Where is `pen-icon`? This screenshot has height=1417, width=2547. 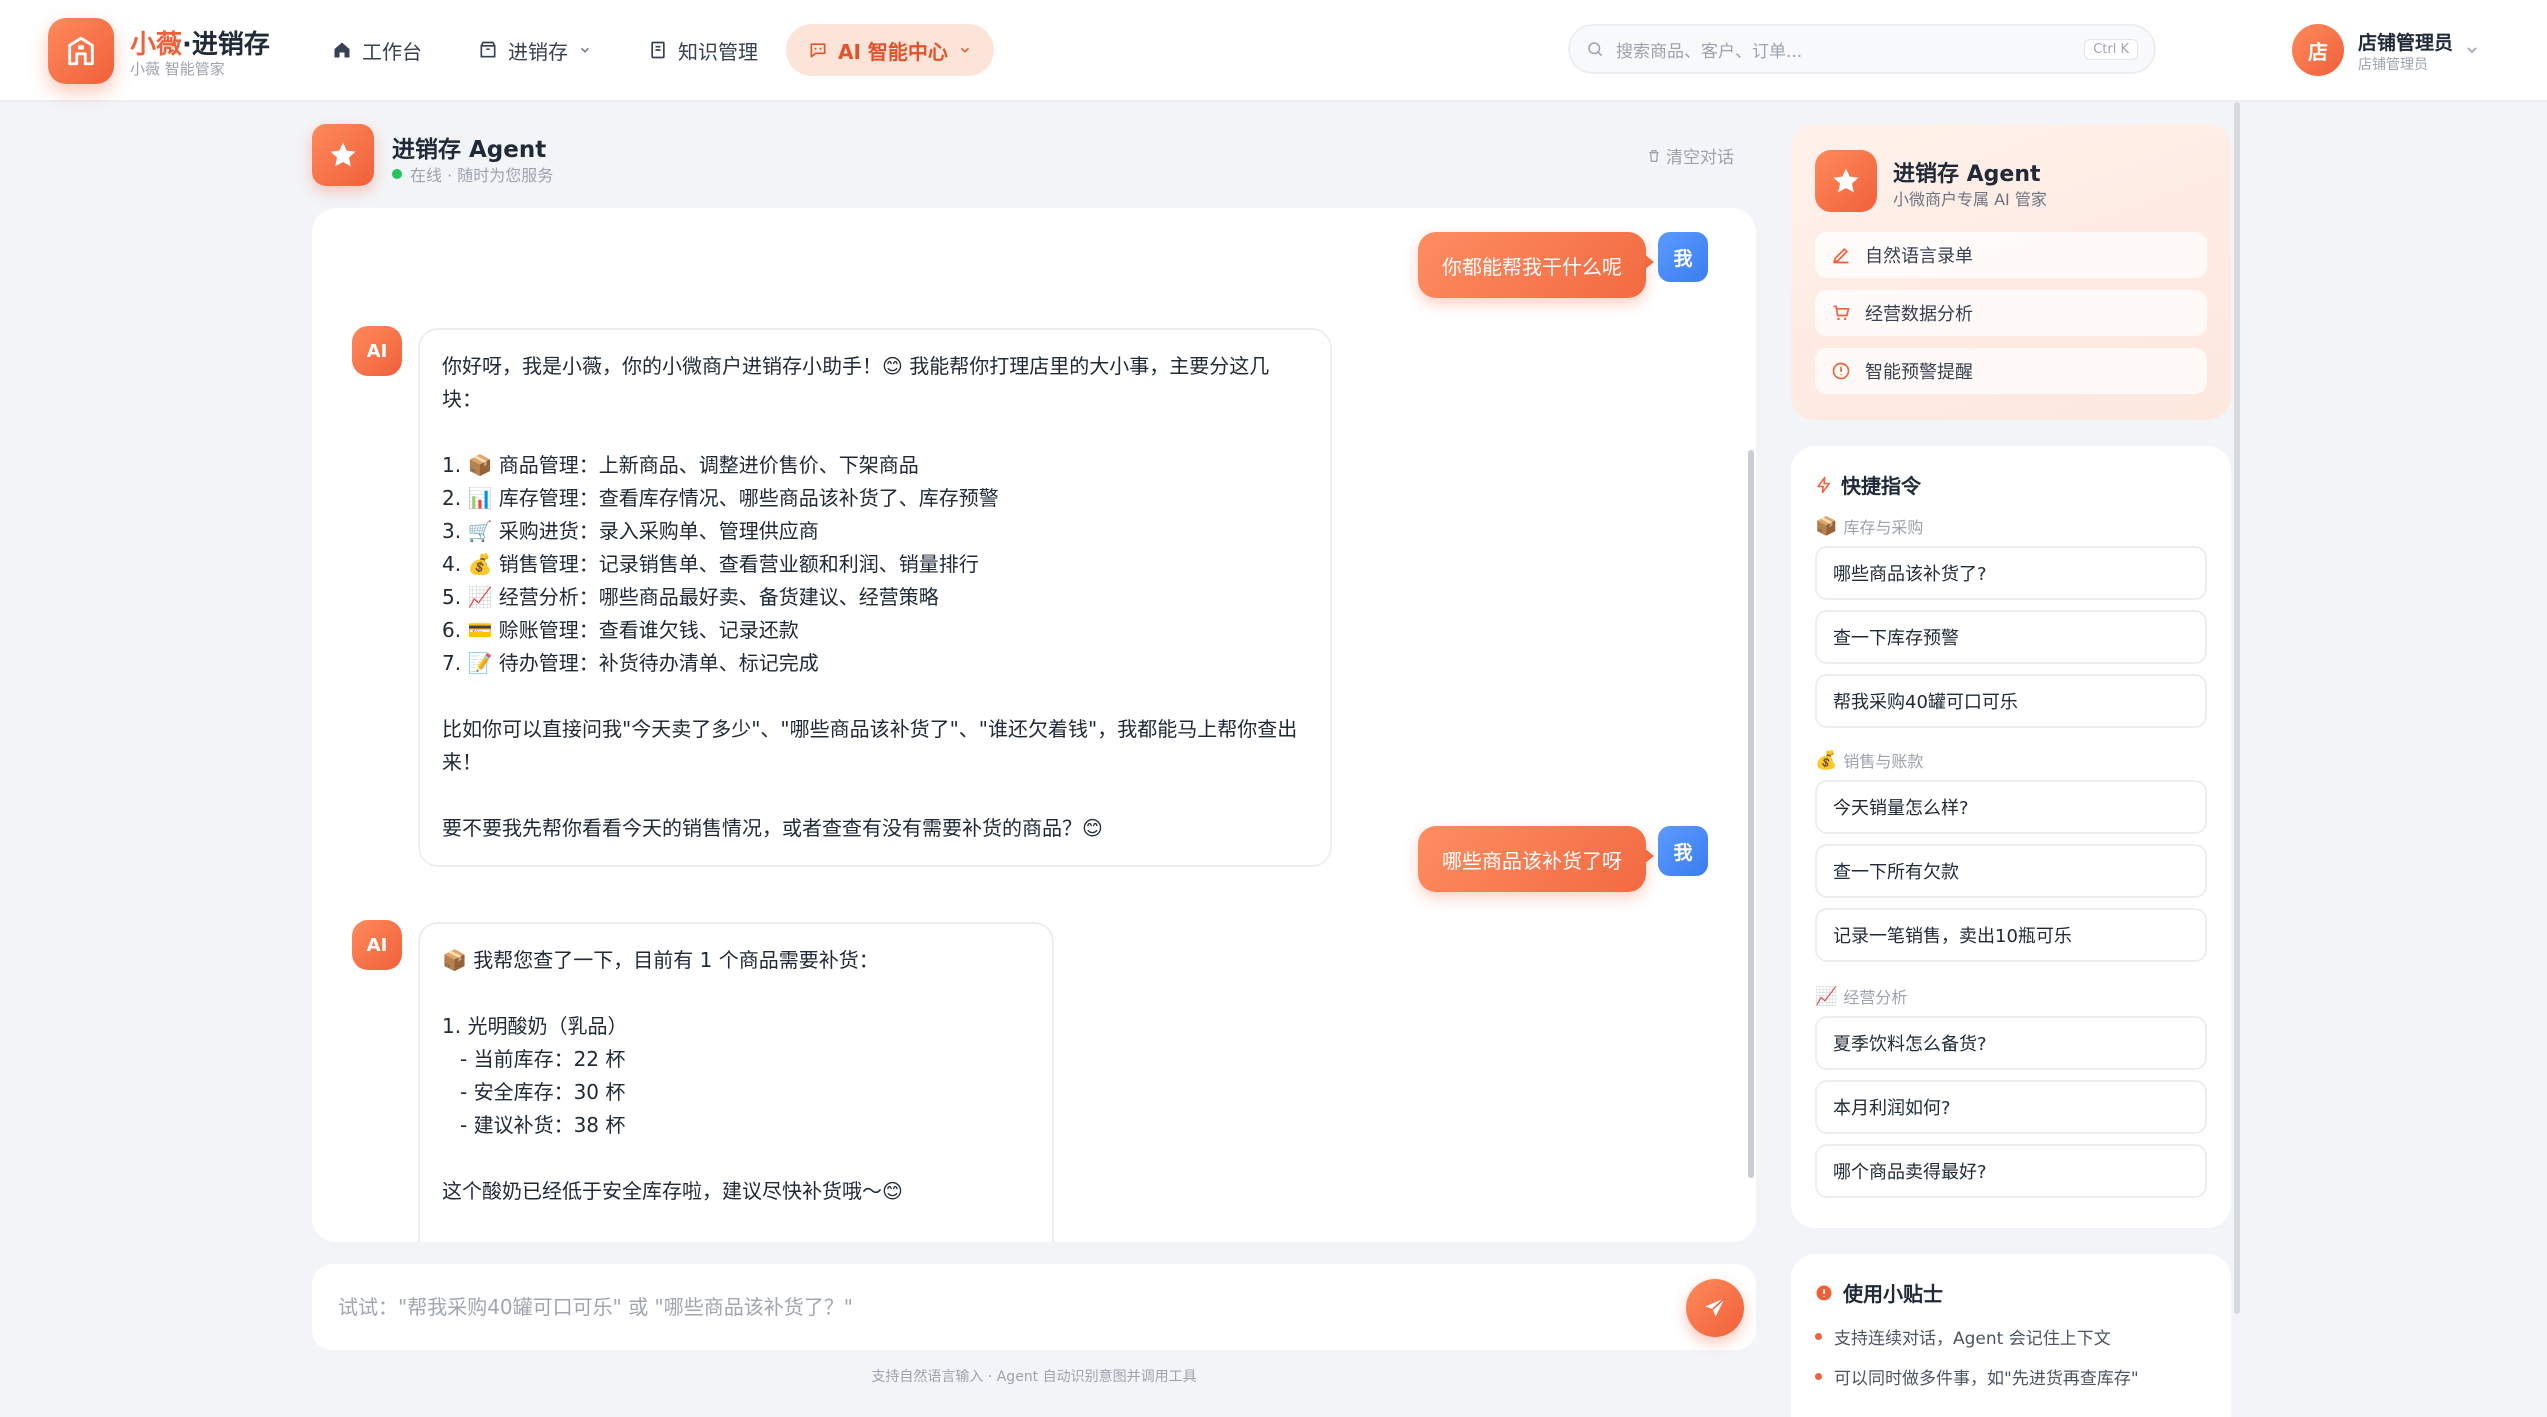 pen-icon is located at coordinates (1841, 255).